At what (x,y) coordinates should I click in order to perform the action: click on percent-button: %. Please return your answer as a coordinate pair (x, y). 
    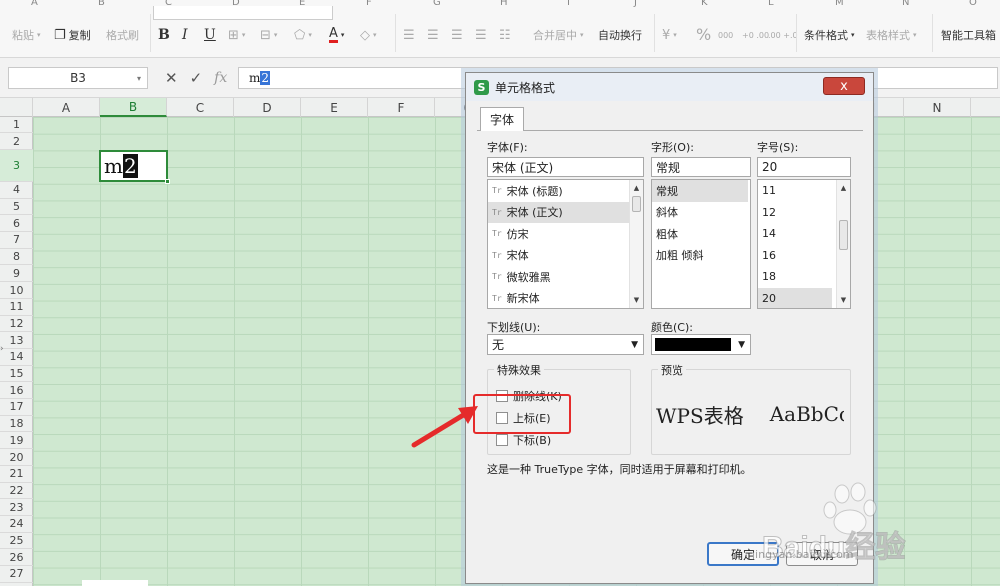
    Looking at the image, I should click on (703, 35).